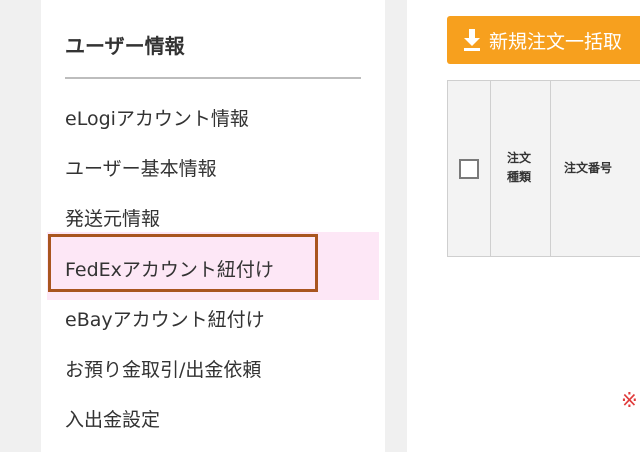 The width and height of the screenshot is (640, 452). What do you see at coordinates (469, 169) in the screenshot?
I see `select-all-checkbox` at bounding box center [469, 169].